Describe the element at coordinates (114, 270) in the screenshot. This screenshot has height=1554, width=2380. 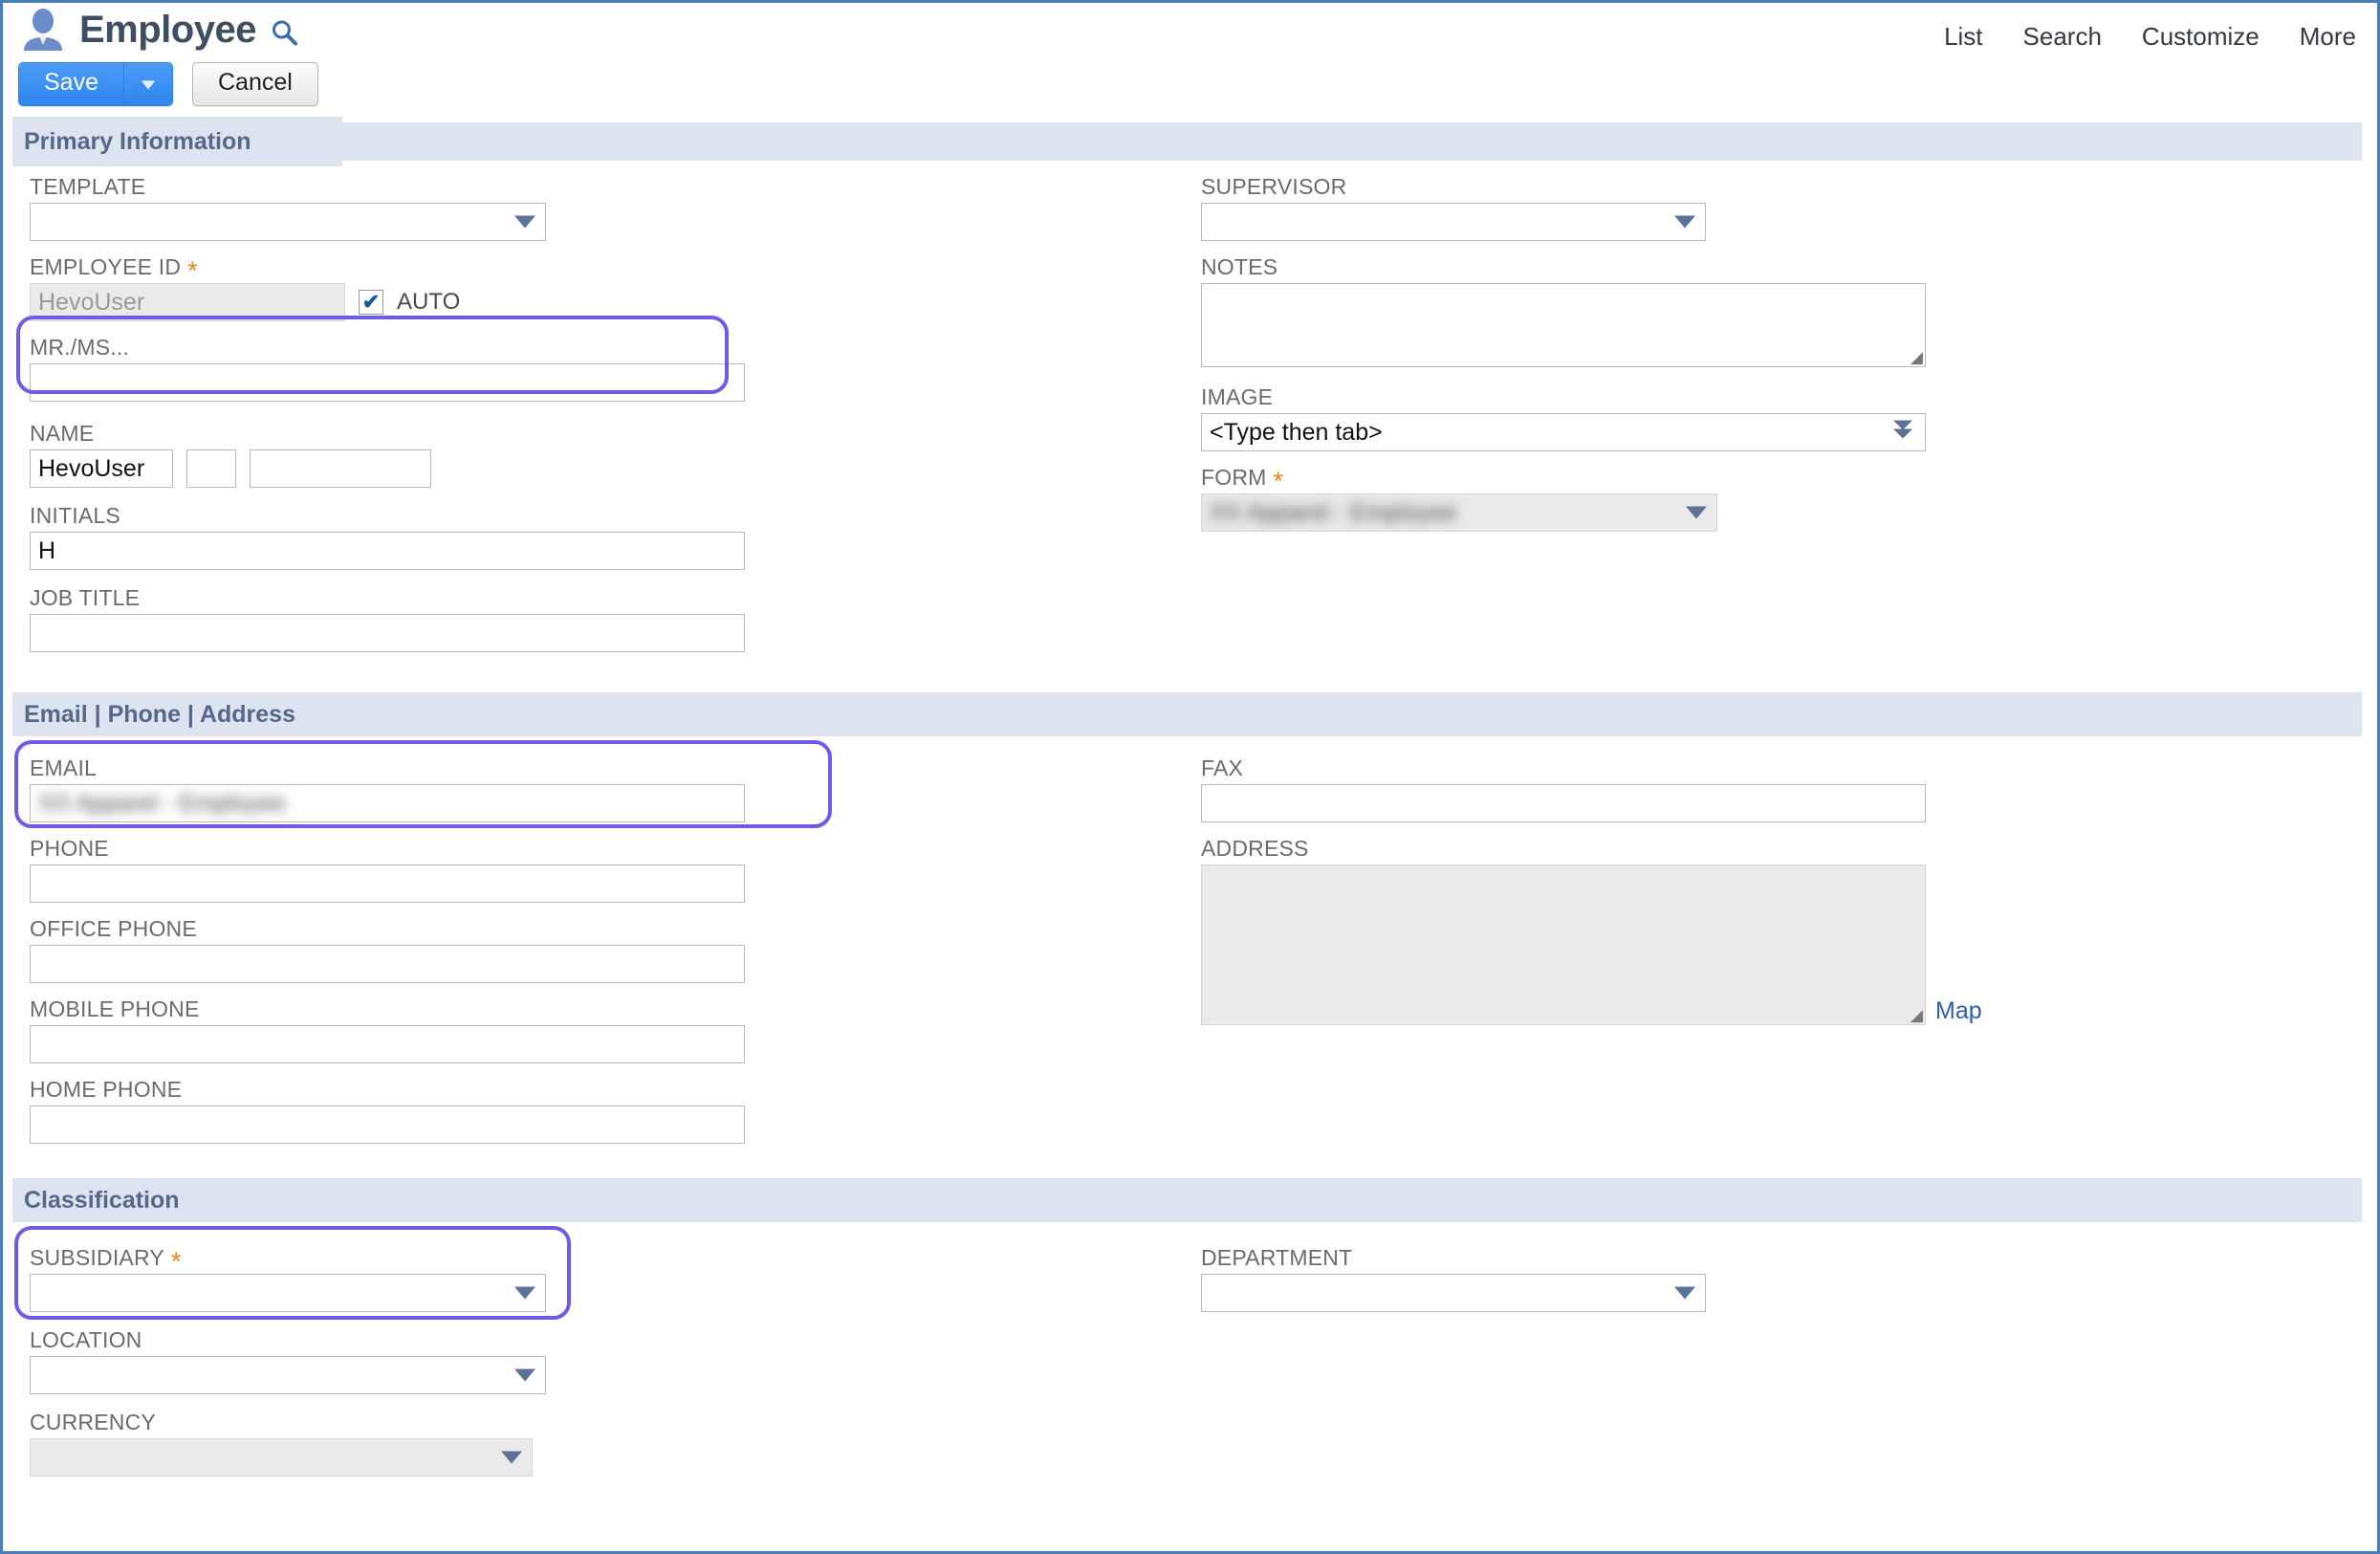
I see `employee-id-label: EMPLOYEE ID *` at that location.